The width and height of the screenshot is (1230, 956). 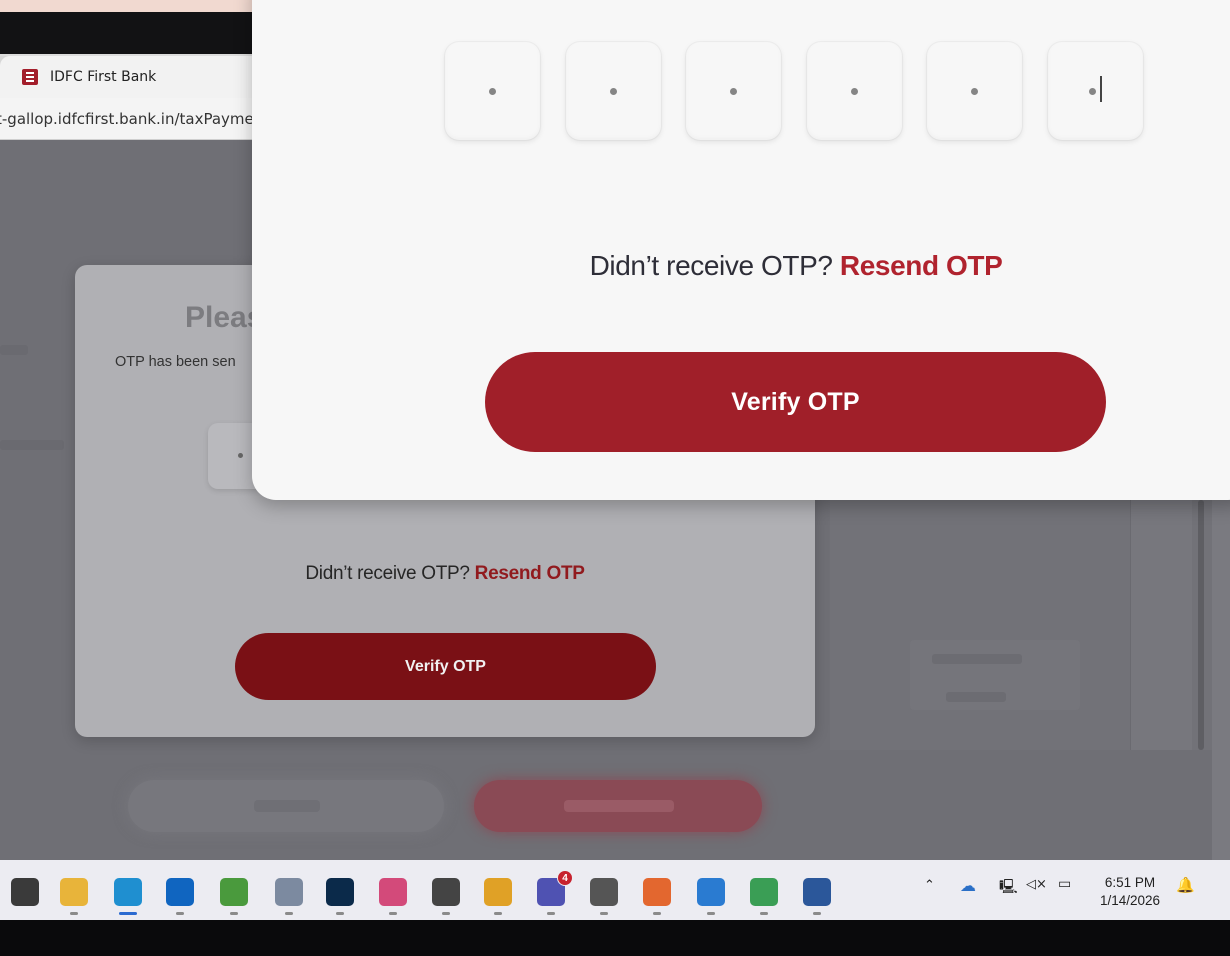 I want to click on browser-tabbar: IDFC First Bank, so click(x=131, y=76).